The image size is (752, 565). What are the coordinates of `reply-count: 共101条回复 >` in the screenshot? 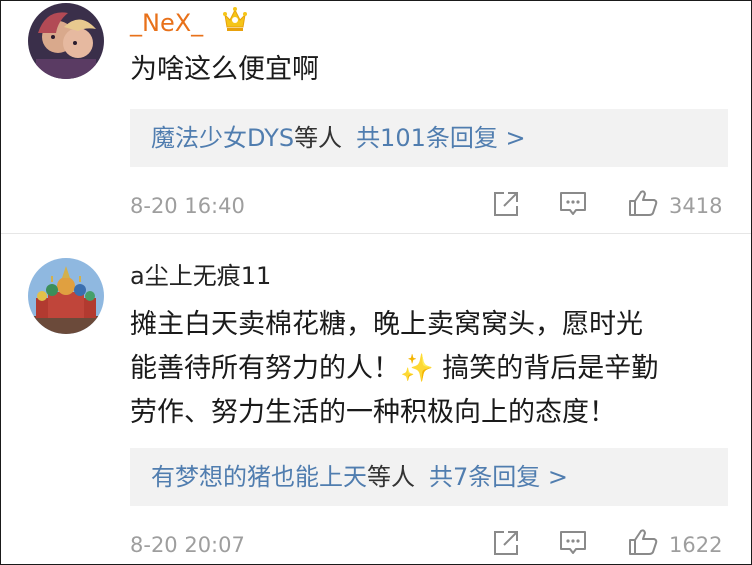 It's located at (441, 138).